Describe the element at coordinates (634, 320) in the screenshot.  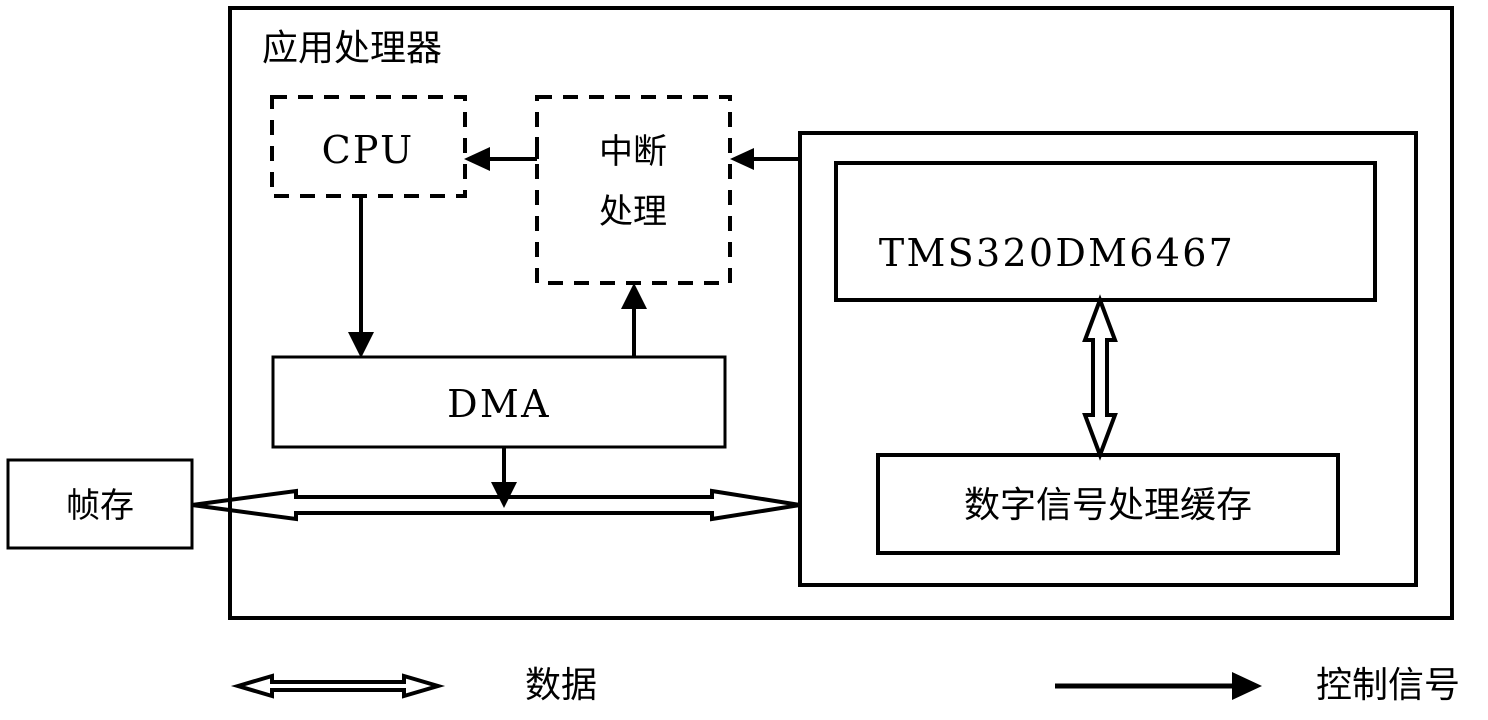
I see `control-arrow-dma-to-interrupt` at that location.